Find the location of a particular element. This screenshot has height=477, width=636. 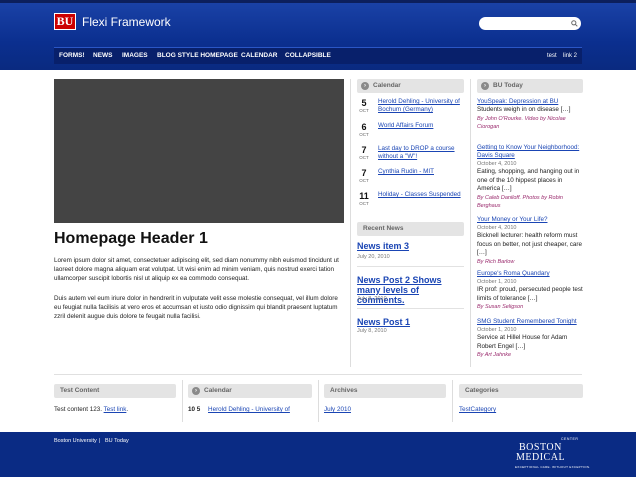

site-title: Flexi Framework is located at coordinates (126, 22).